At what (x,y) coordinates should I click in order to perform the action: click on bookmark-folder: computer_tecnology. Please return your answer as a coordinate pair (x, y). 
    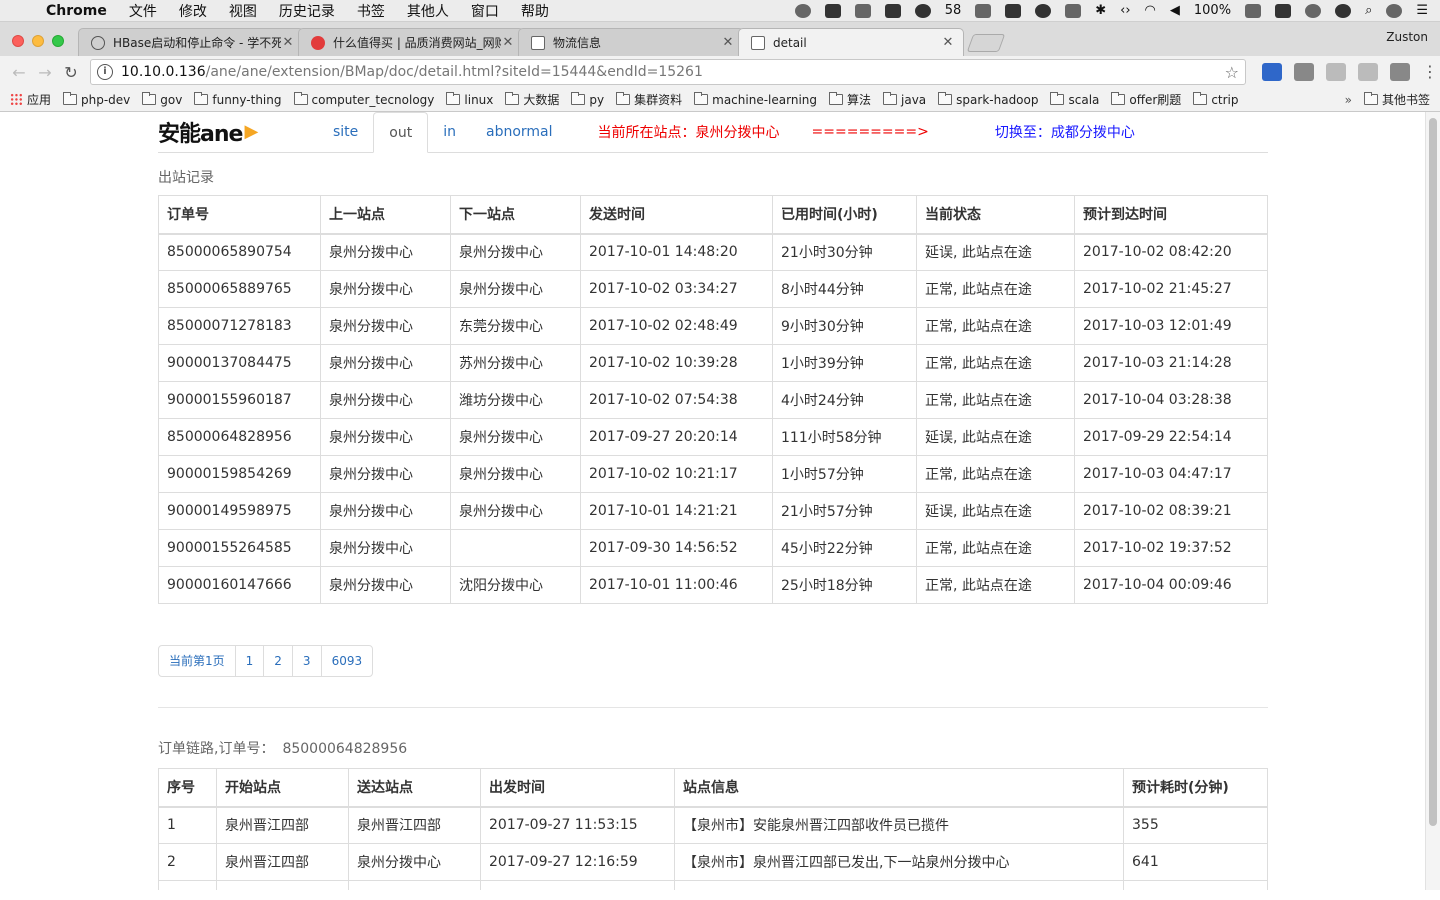
    Looking at the image, I should click on (363, 99).